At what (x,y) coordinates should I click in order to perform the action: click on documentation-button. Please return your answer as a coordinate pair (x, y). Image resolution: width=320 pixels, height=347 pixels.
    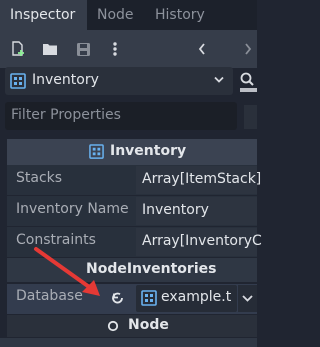
    Looking at the image, I should click on (247, 83).